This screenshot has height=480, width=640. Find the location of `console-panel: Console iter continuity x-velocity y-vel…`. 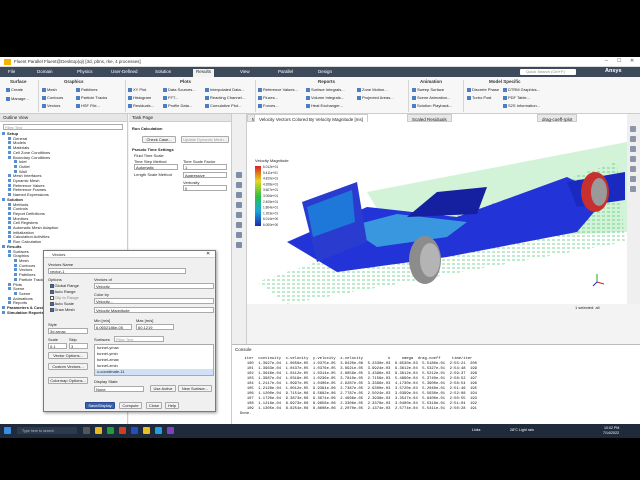

console-panel: Console iter continuity x-velocity y-vel… is located at coordinates (436, 384).